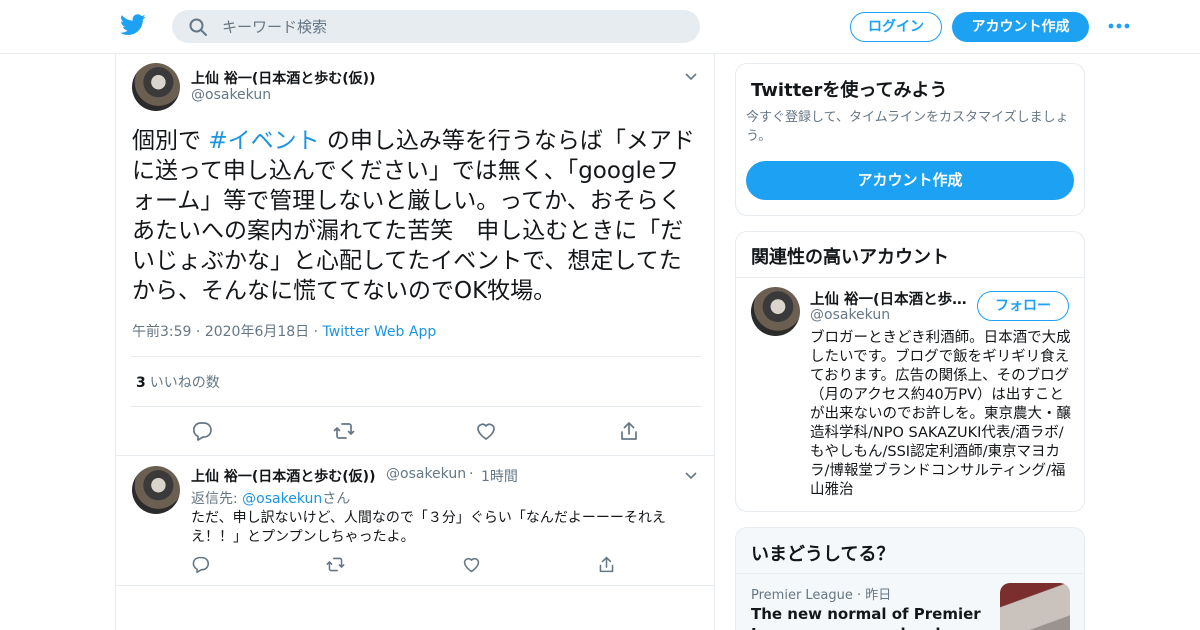 The image size is (1200, 630). Describe the element at coordinates (499, 476) in the screenshot. I see `reply-time: 1時間` at that location.